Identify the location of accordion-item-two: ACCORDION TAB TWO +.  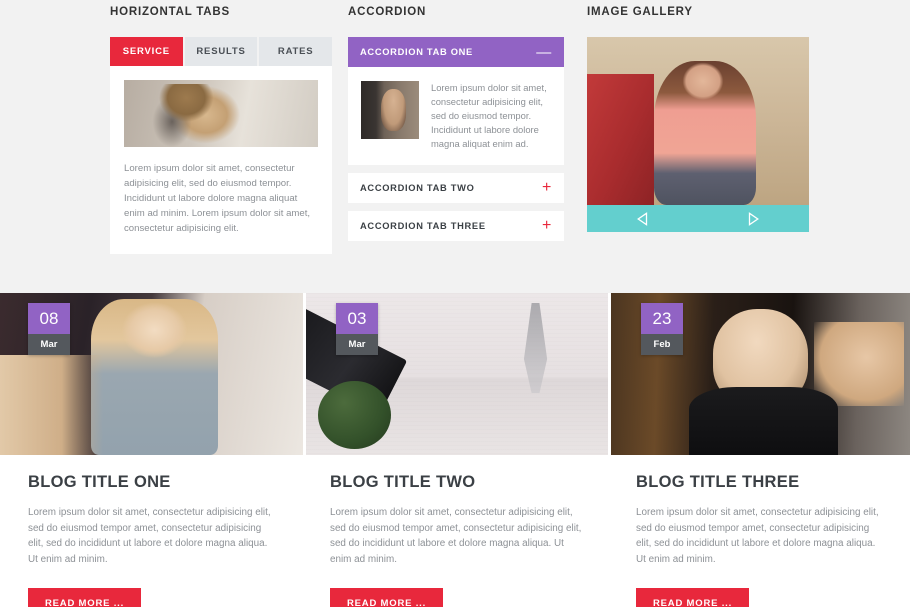
(456, 188).